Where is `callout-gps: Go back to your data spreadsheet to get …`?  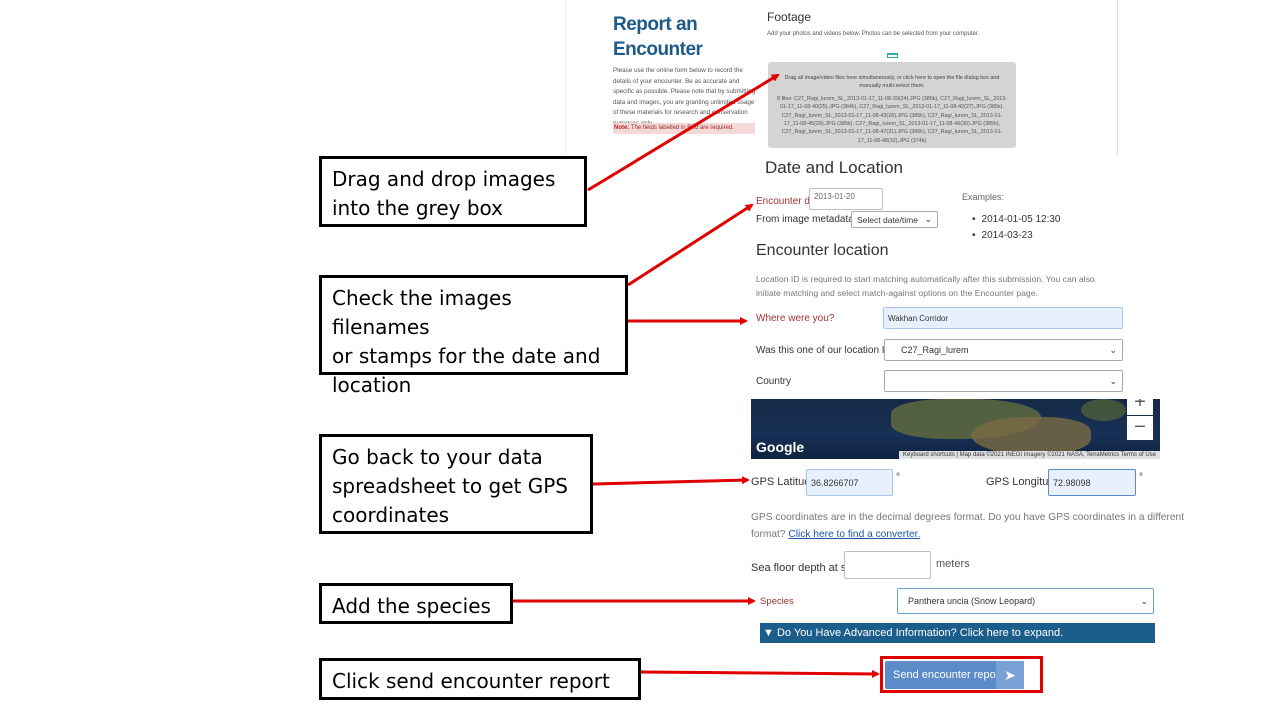 callout-gps: Go back to your data spreadsheet to get … is located at coordinates (456, 484).